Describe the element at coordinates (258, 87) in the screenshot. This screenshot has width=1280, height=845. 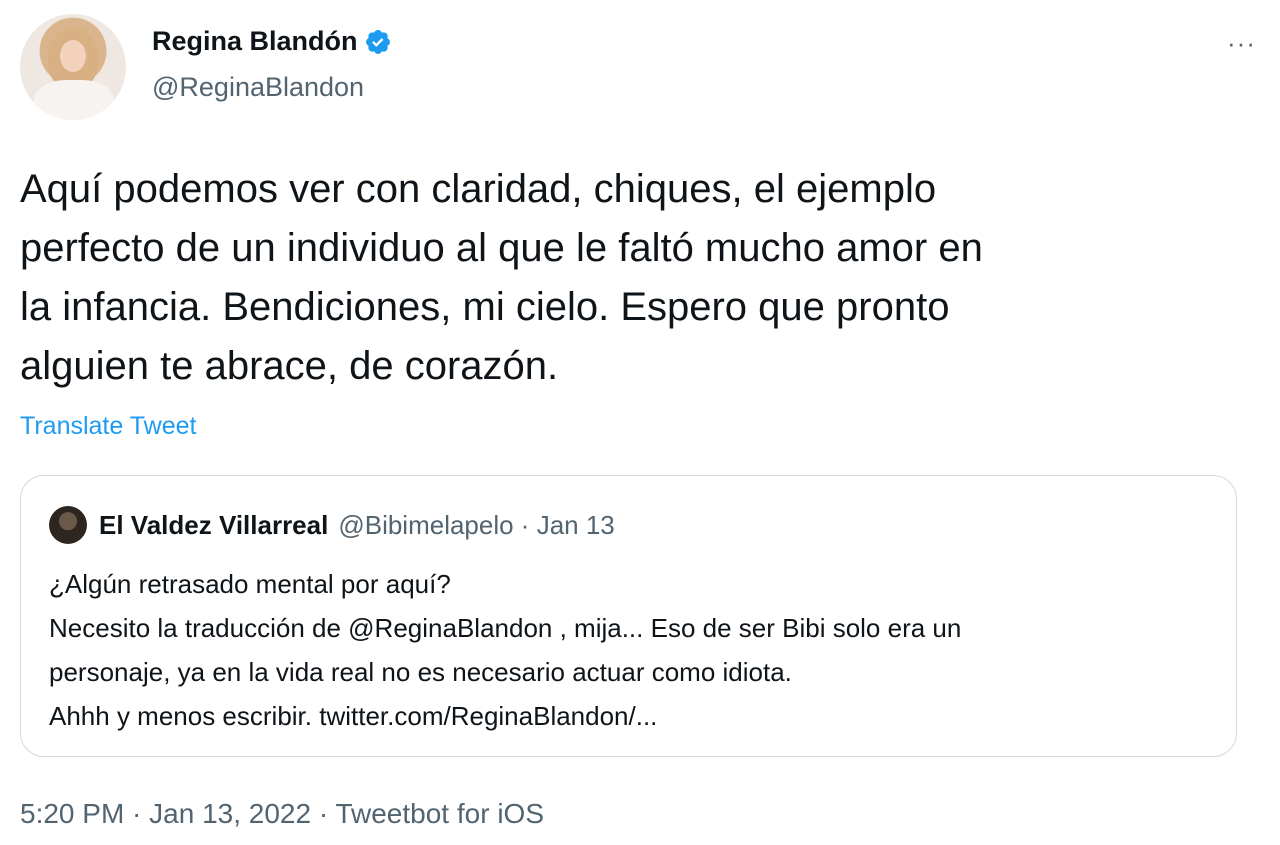
I see `author-handle: @ReginaBlandon` at that location.